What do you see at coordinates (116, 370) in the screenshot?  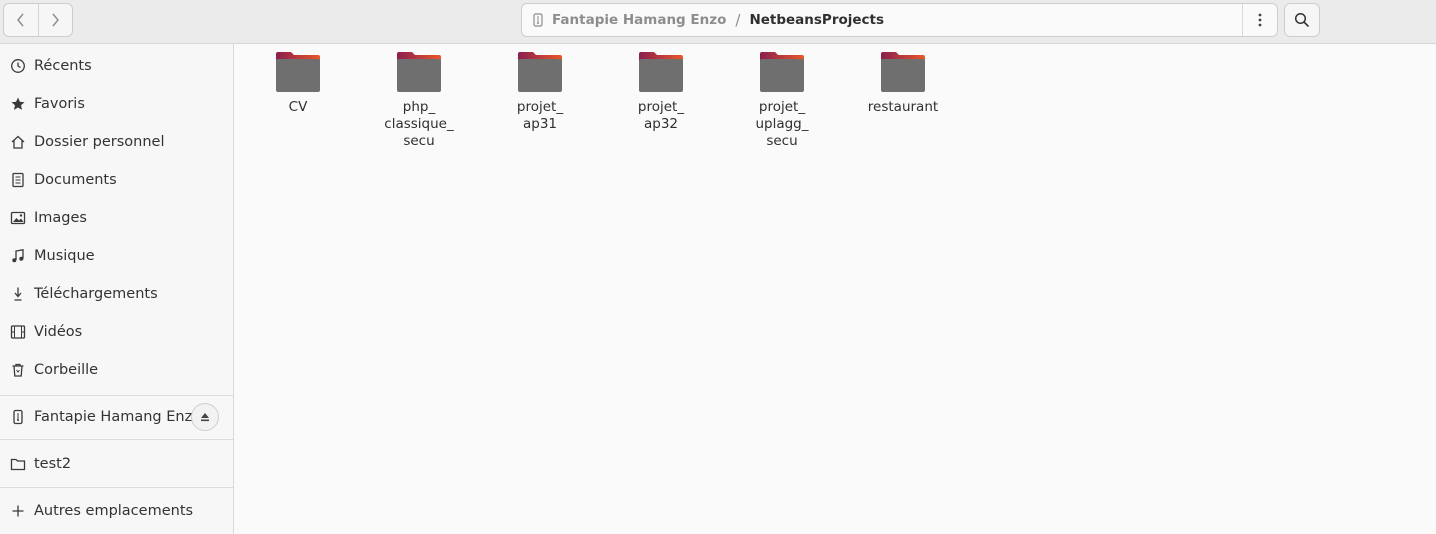 I see `sidebar-item-corbeille: Corbeille` at bounding box center [116, 370].